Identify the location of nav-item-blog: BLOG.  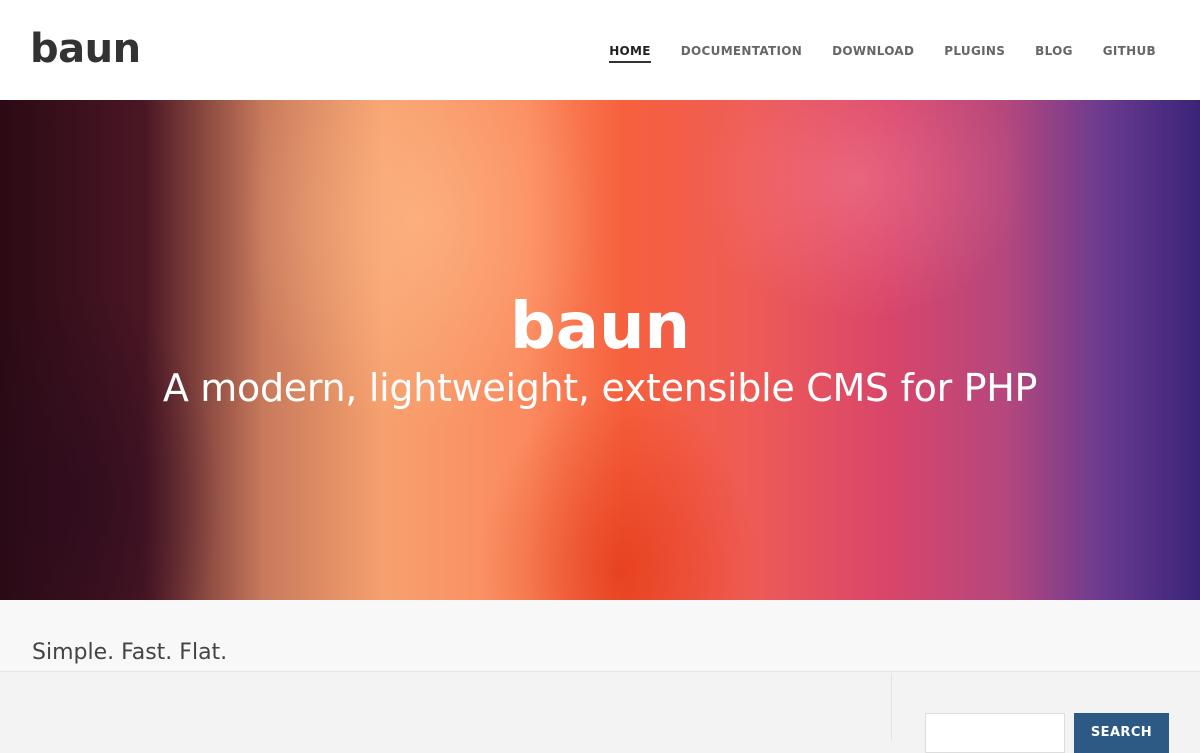
(1054, 51).